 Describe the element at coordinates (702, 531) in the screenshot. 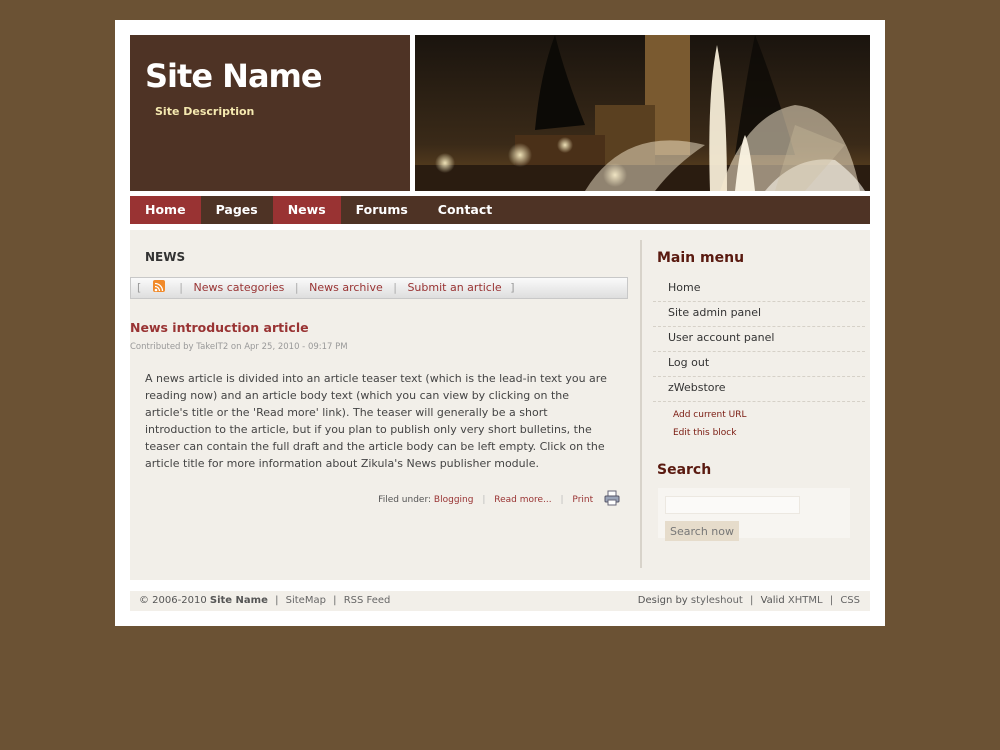

I see `search-now-button: Search now` at that location.